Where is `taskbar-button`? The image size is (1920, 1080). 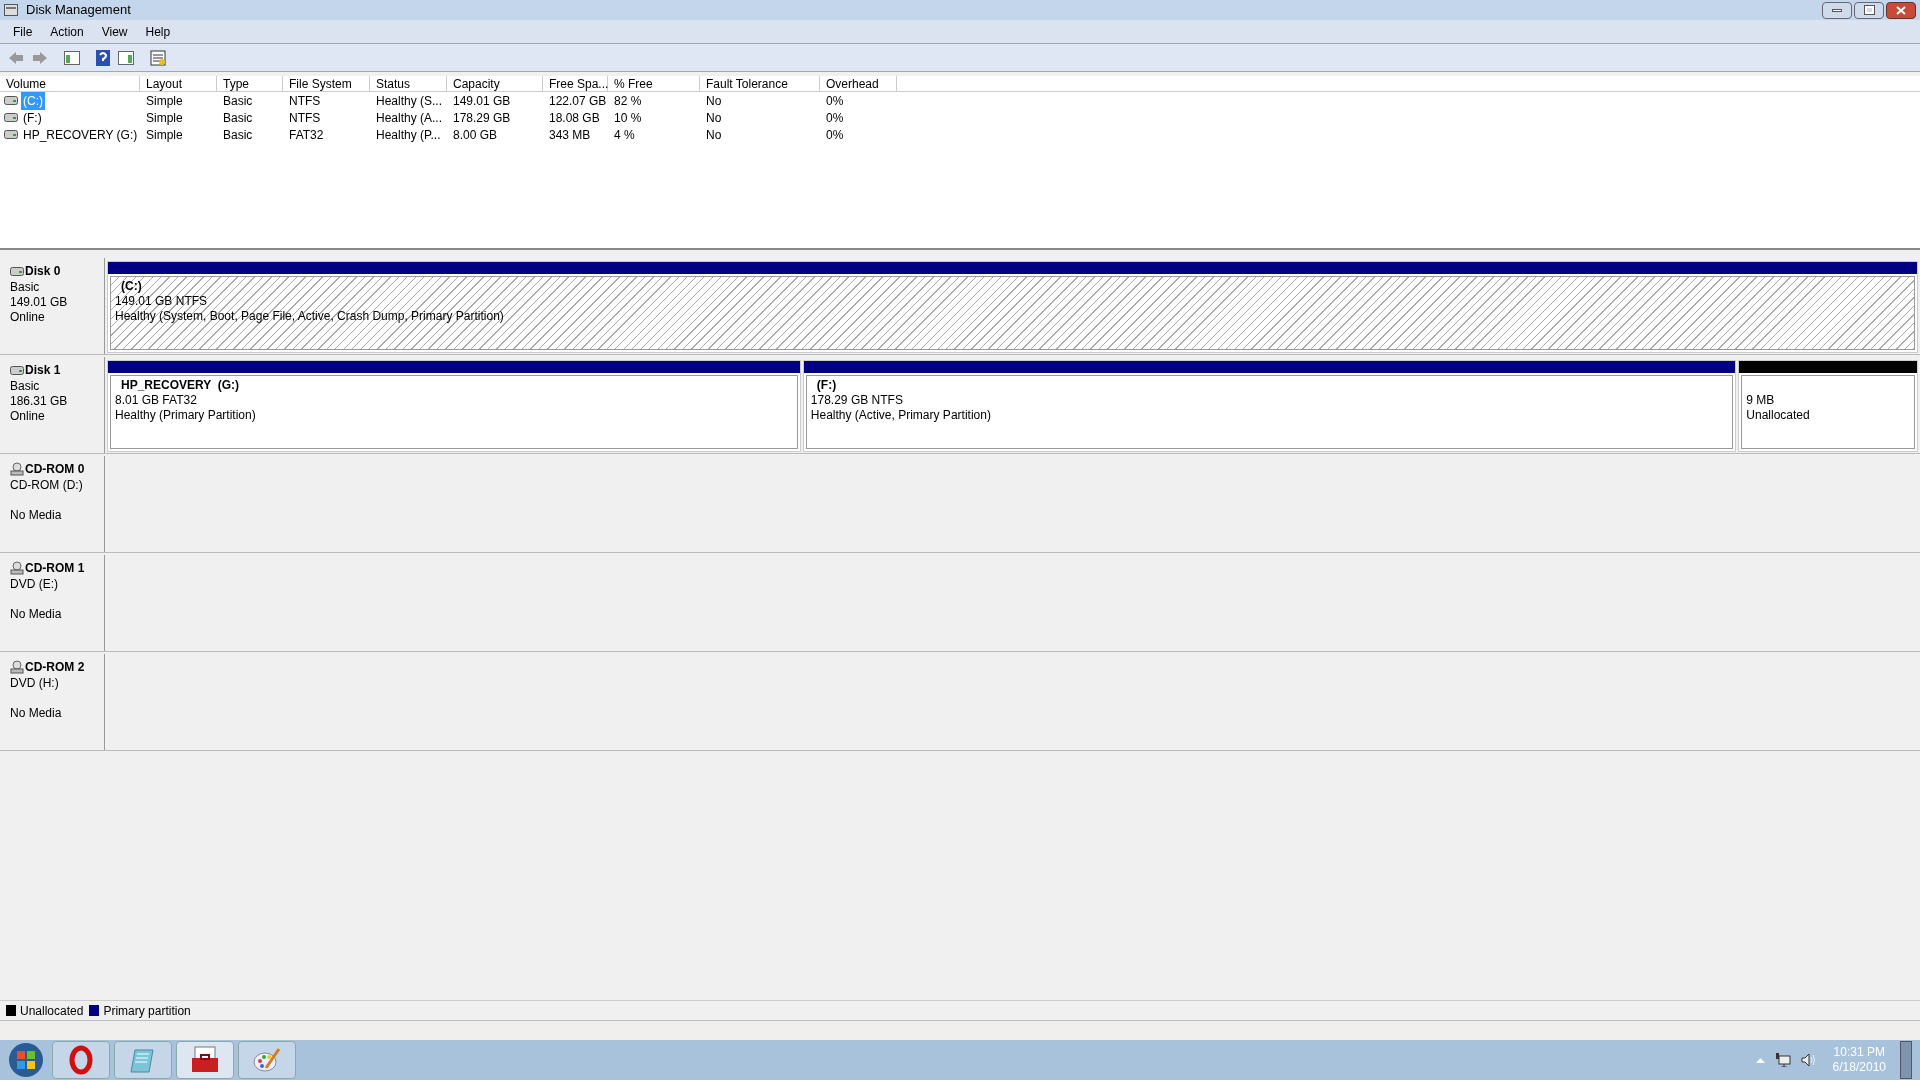
taskbar-button is located at coordinates (205, 1060).